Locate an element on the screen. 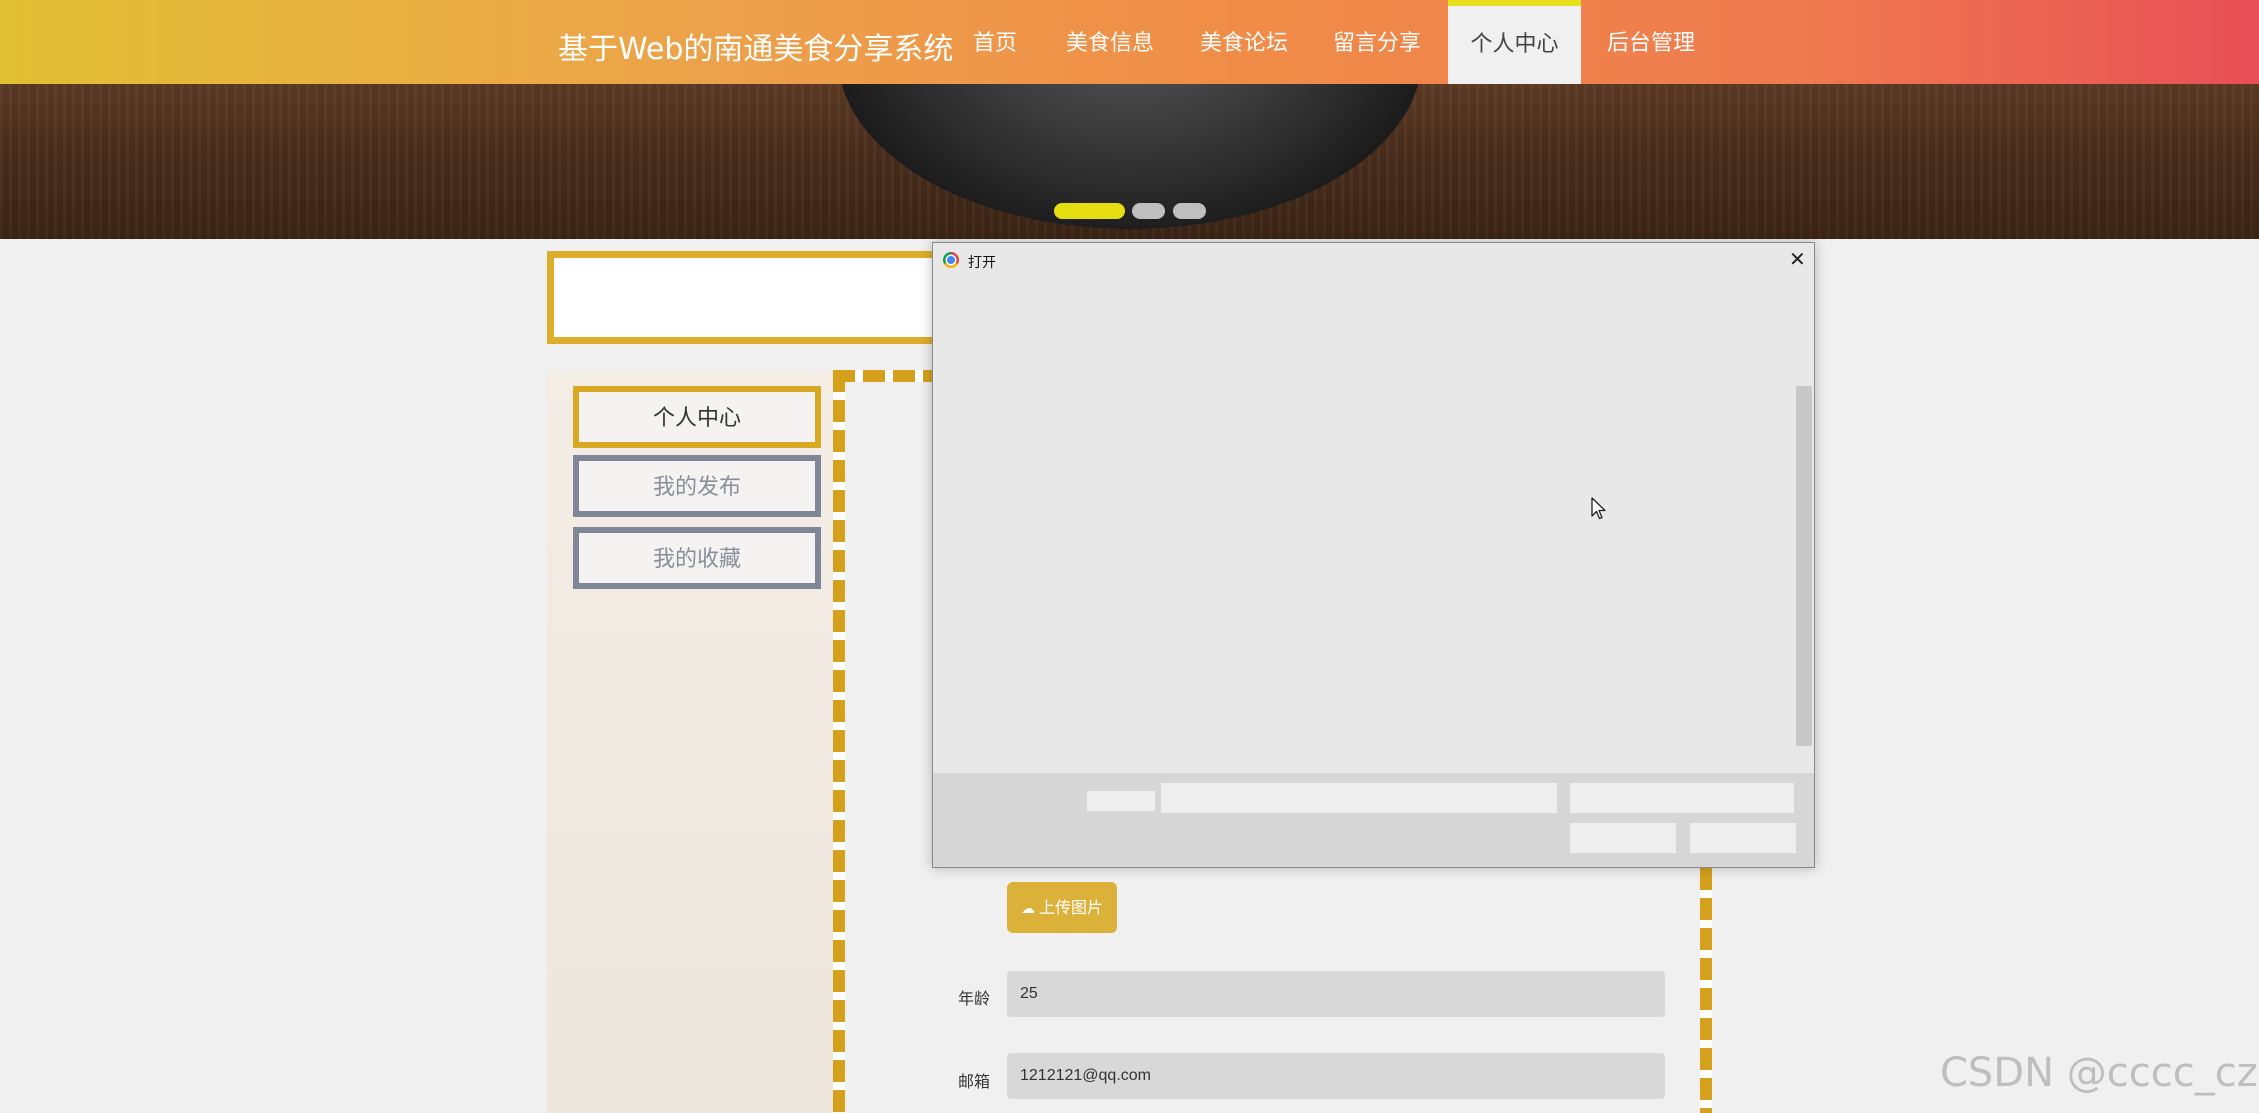  nav-message-share: 留言分享 is located at coordinates (1377, 42).